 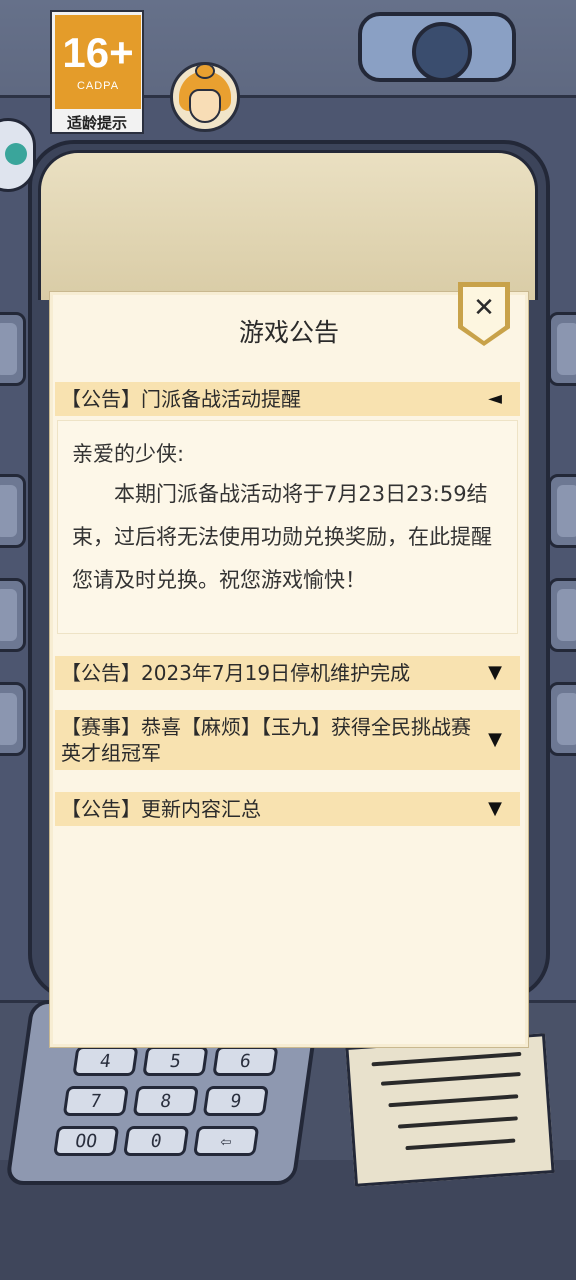 I want to click on age-rating-number: 16+, so click(x=98, y=52).